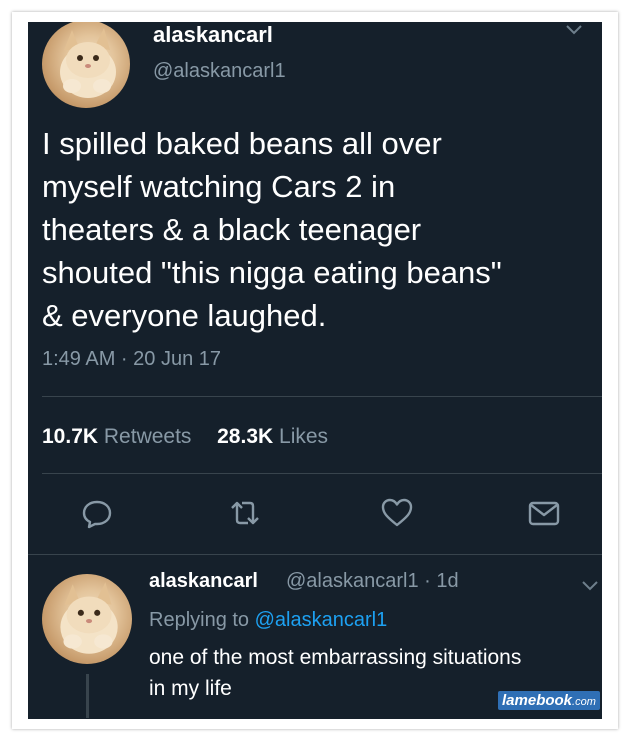 The height and width of the screenshot is (741, 630). Describe the element at coordinates (303, 436) in the screenshot. I see `likes-label: Likes` at that location.